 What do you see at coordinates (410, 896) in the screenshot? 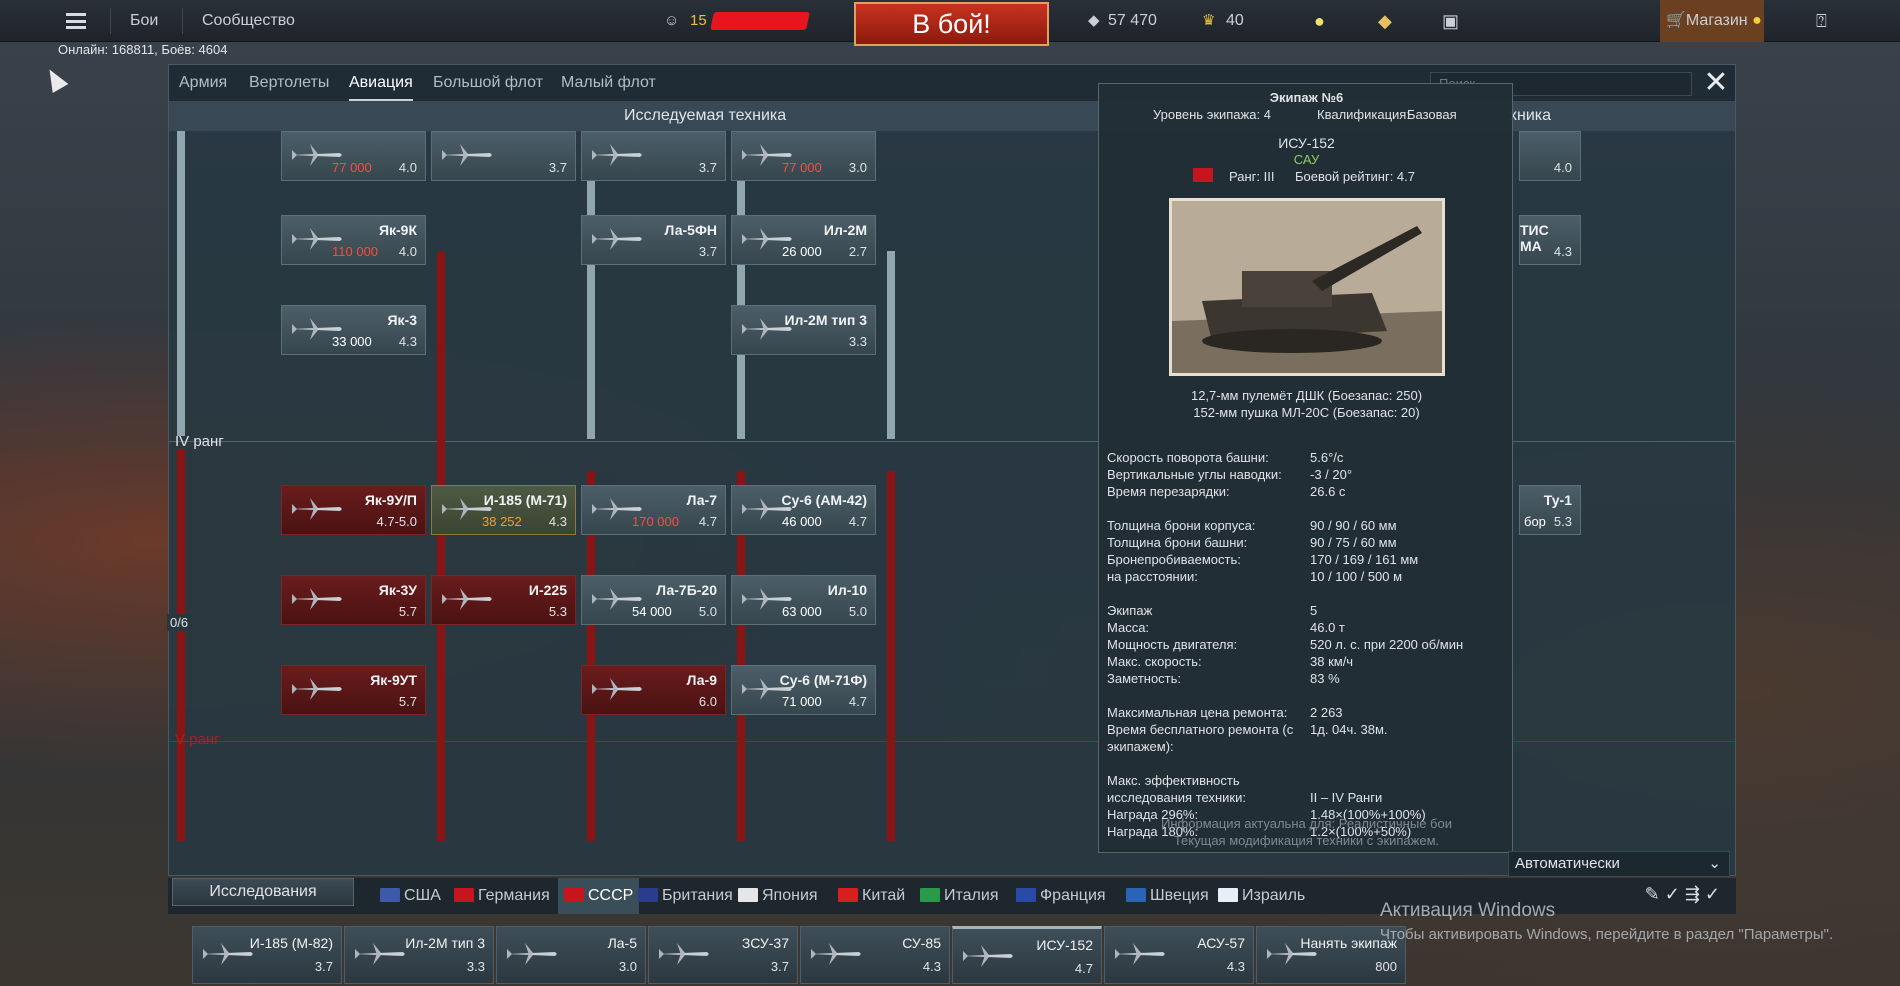
I see `nation-tab: США` at bounding box center [410, 896].